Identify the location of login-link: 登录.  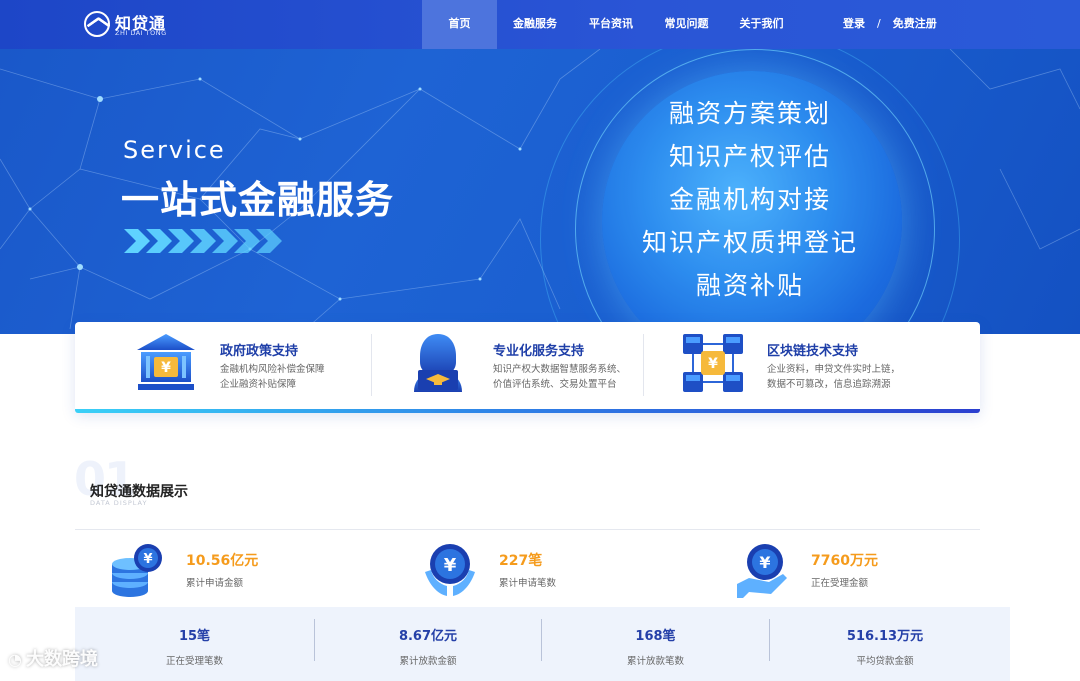
(854, 23).